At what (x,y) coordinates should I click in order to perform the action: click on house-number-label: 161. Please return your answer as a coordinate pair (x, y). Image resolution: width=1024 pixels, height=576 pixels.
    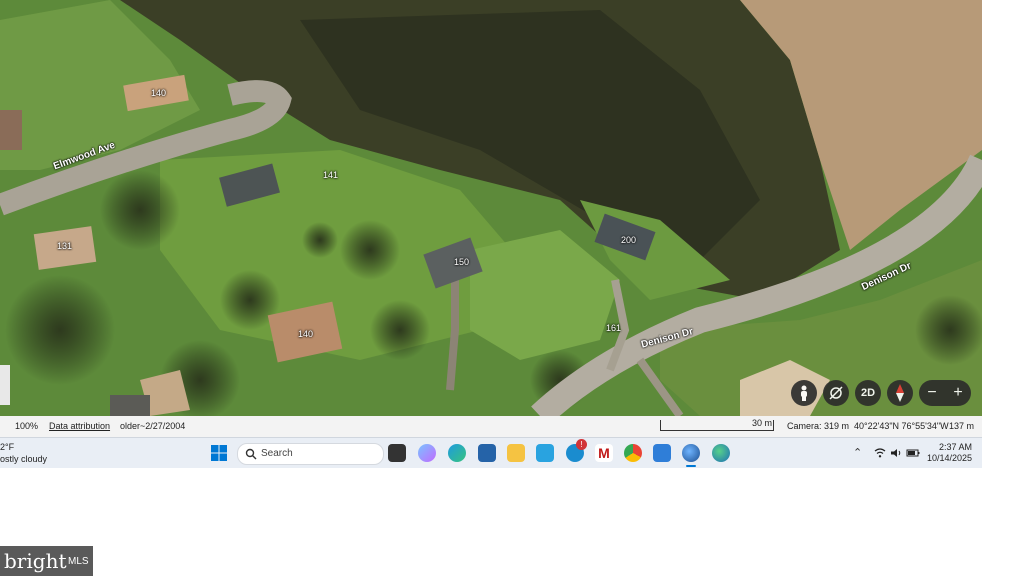
    Looking at the image, I should click on (614, 328).